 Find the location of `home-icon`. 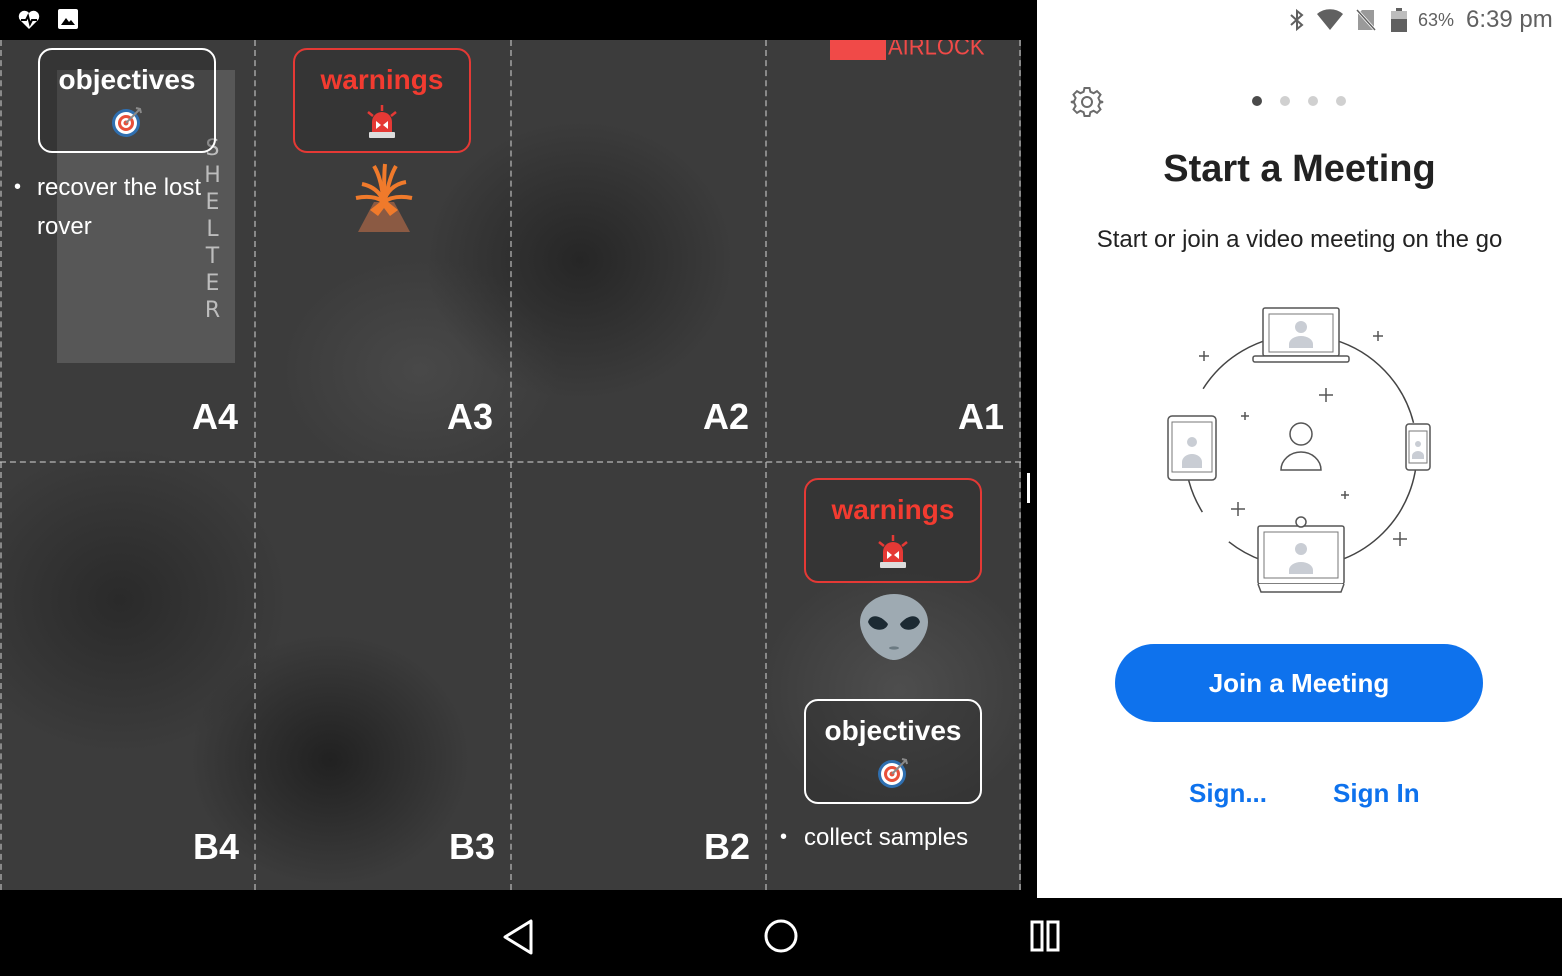

home-icon is located at coordinates (781, 936).